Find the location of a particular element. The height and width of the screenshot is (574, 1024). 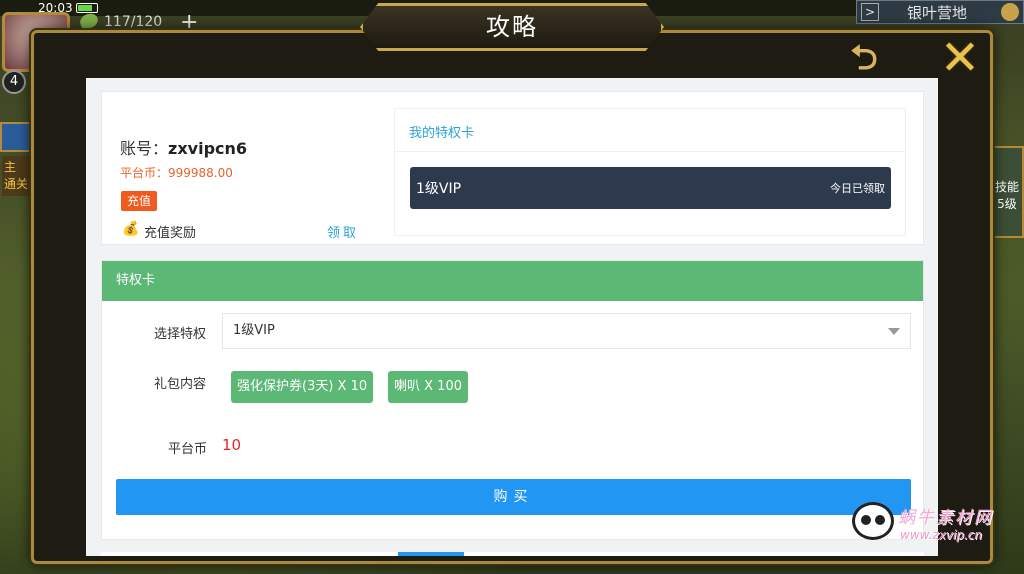

vip-card-status: 今日已领取 is located at coordinates (857, 188).